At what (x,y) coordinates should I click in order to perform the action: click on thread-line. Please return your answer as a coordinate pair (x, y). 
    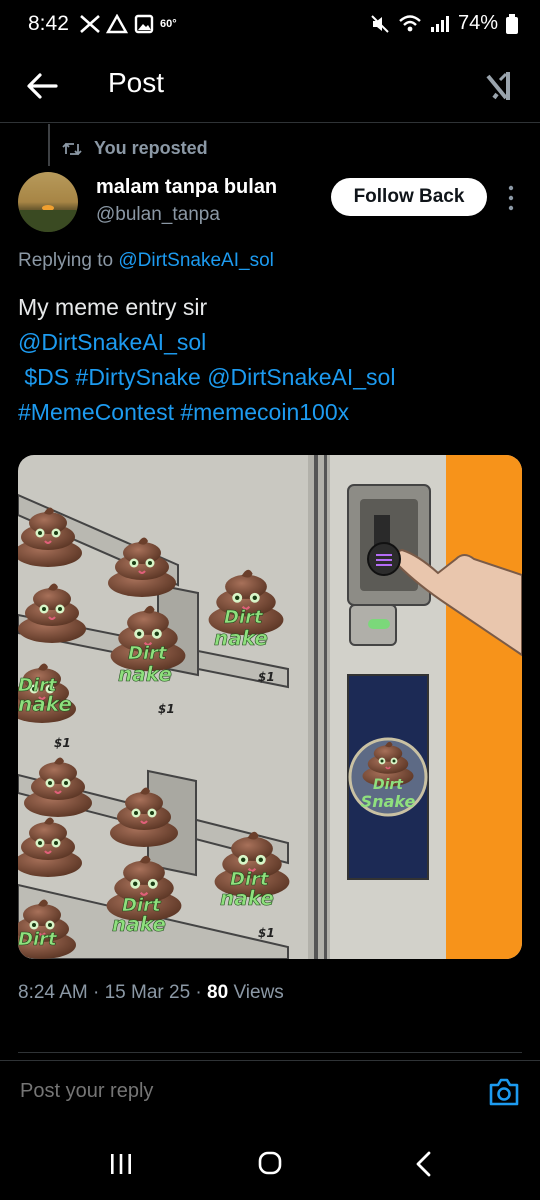
    Looking at the image, I should click on (49, 145).